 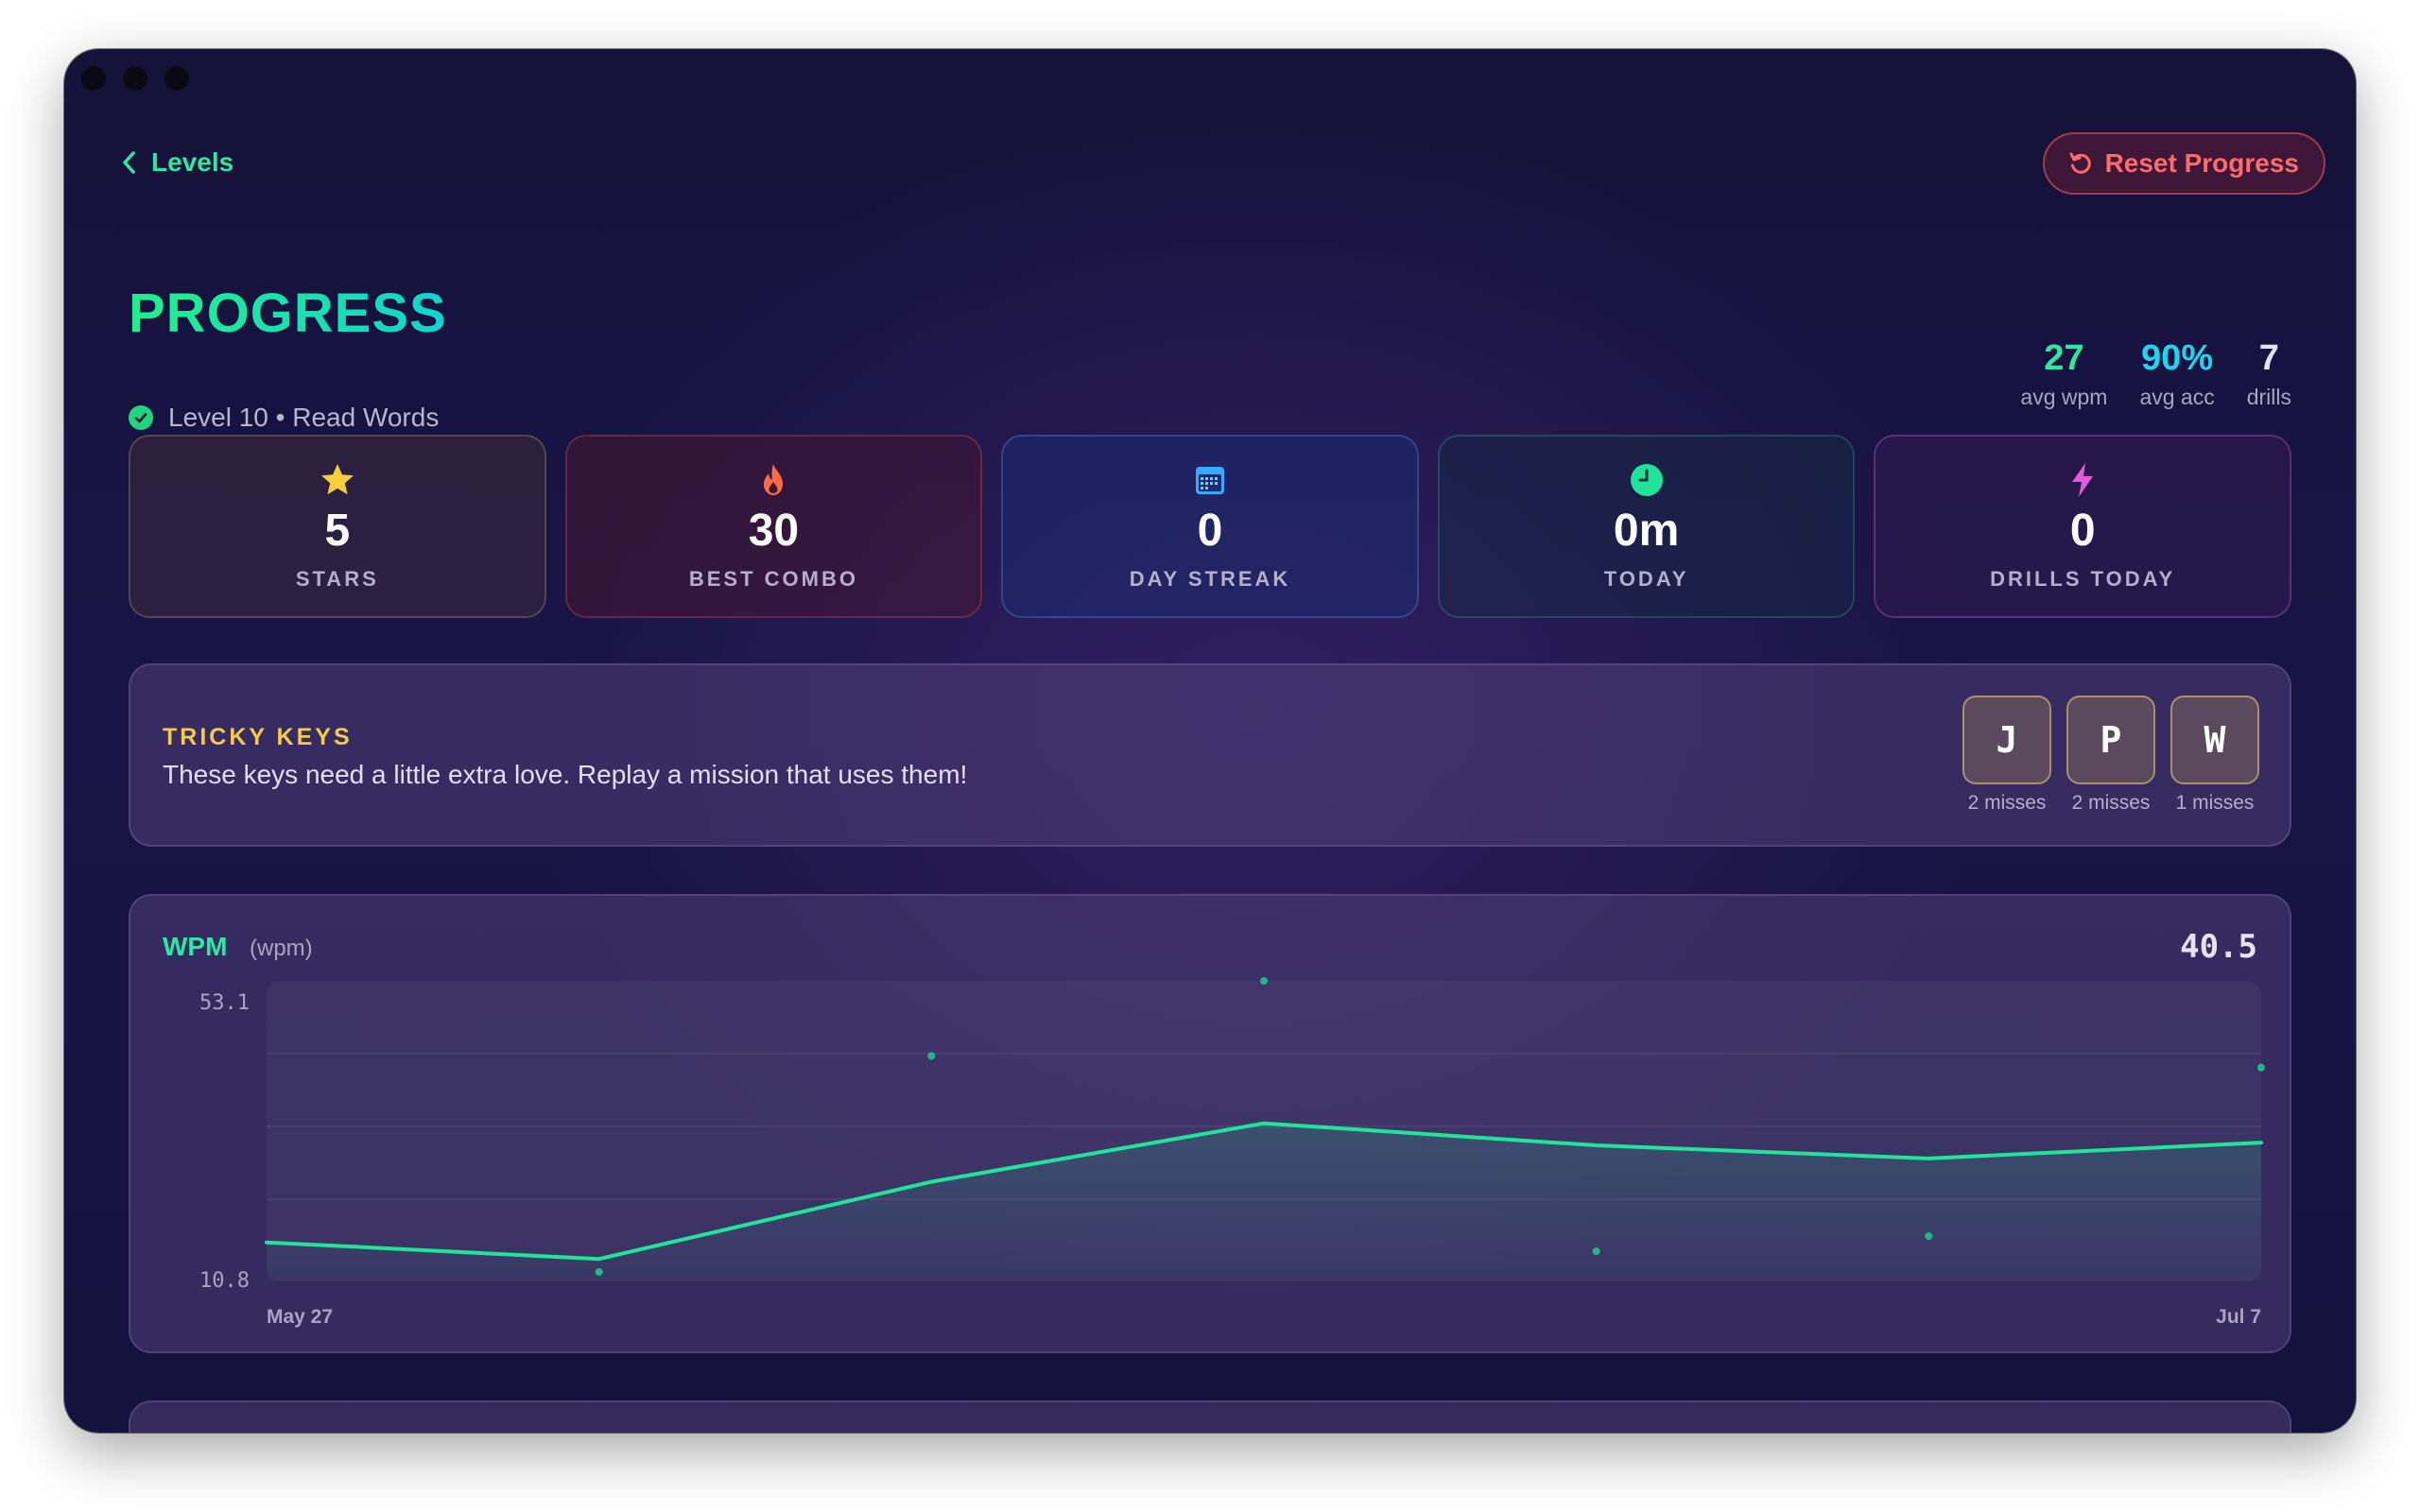 I want to click on clock-icon, so click(x=1646, y=480).